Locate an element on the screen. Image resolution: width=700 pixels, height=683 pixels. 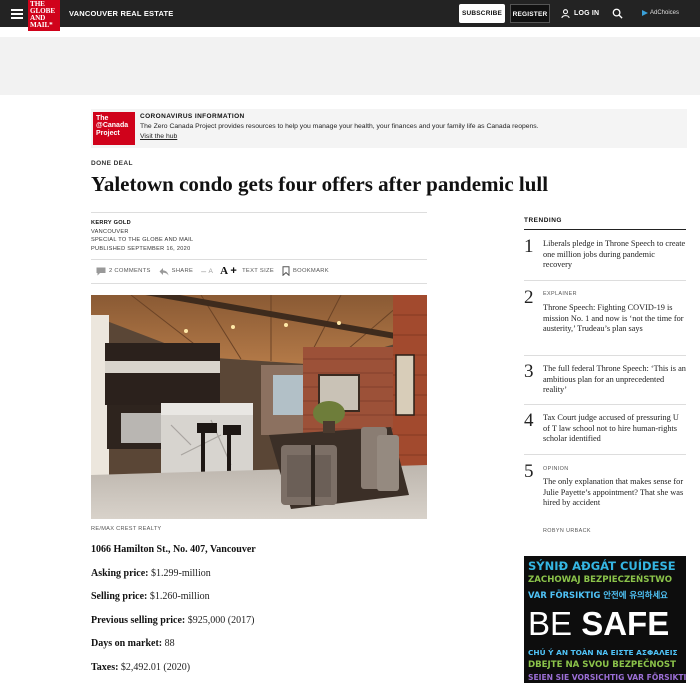
visit-hub-link: Visit the hub is located at coordinates (158, 136).